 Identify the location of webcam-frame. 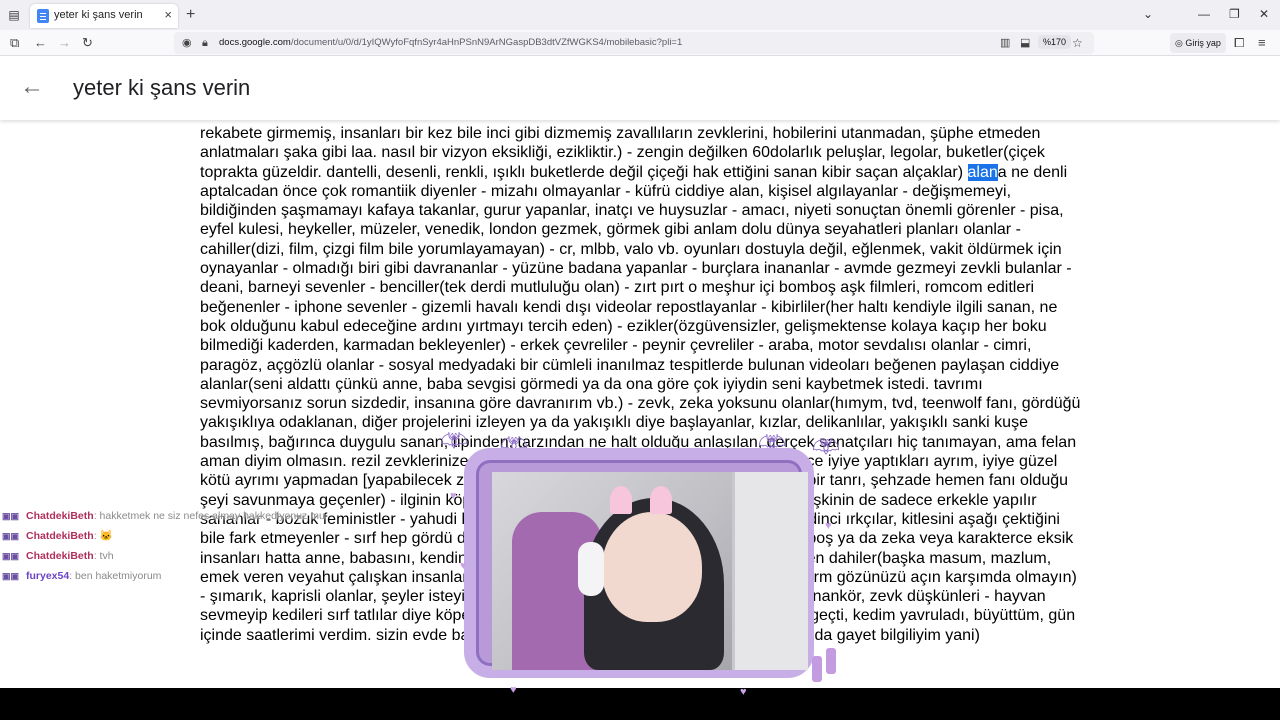
(639, 563).